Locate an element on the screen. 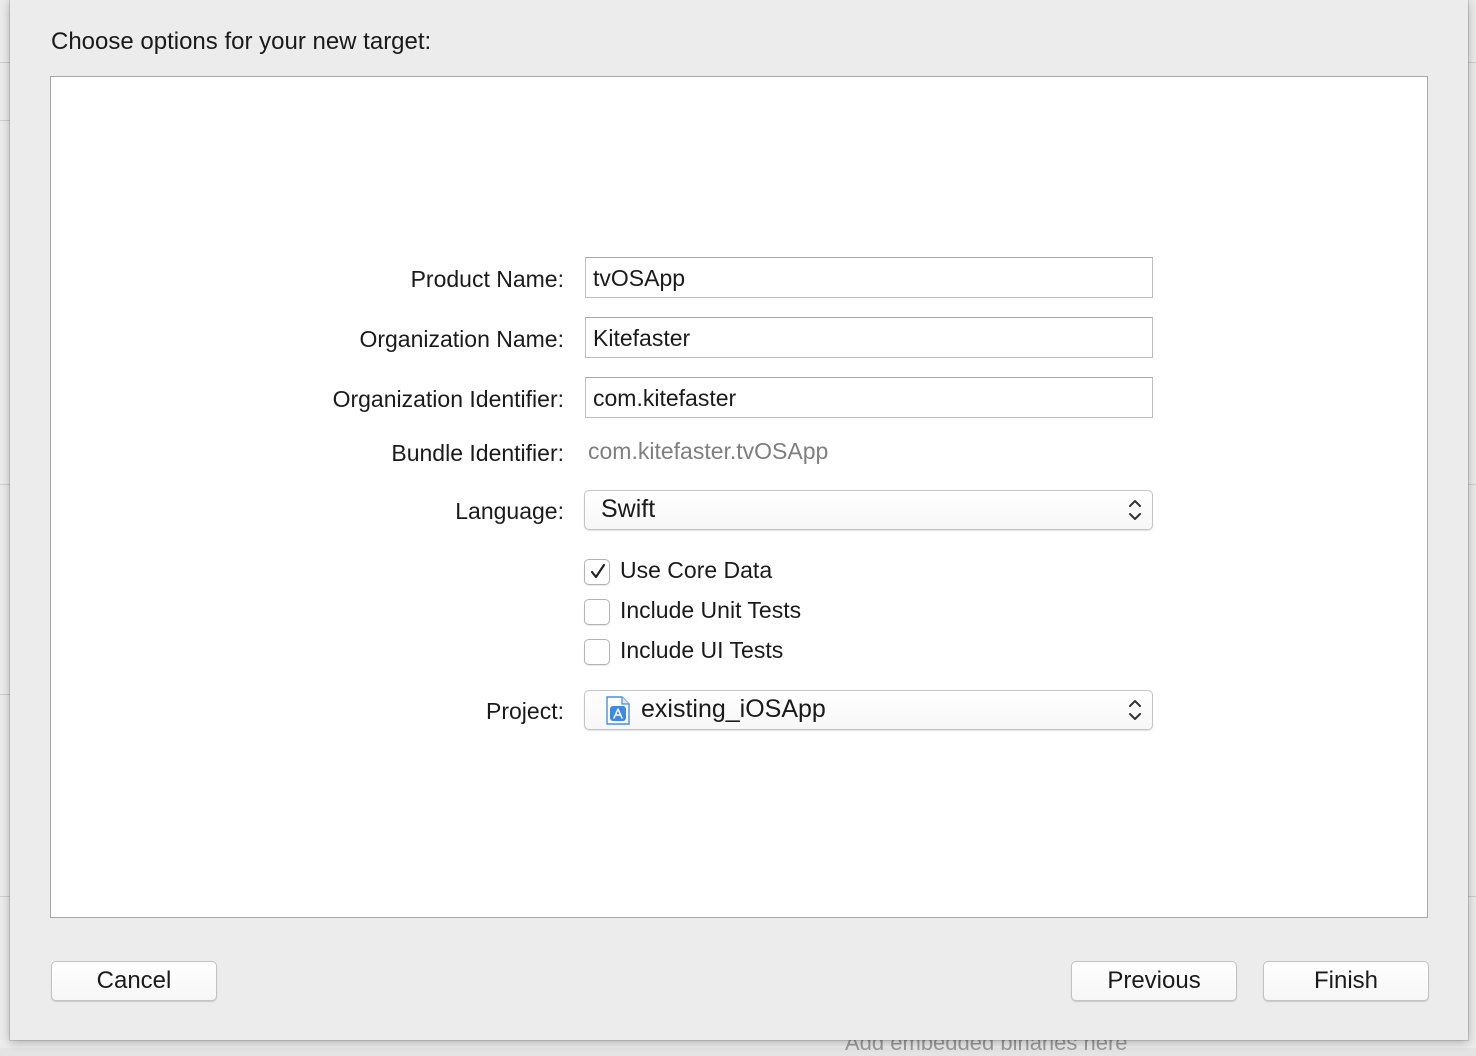 The width and height of the screenshot is (1476, 1056). bundle-identifier-value: com.kitefaster.tvOSApp is located at coordinates (708, 451).